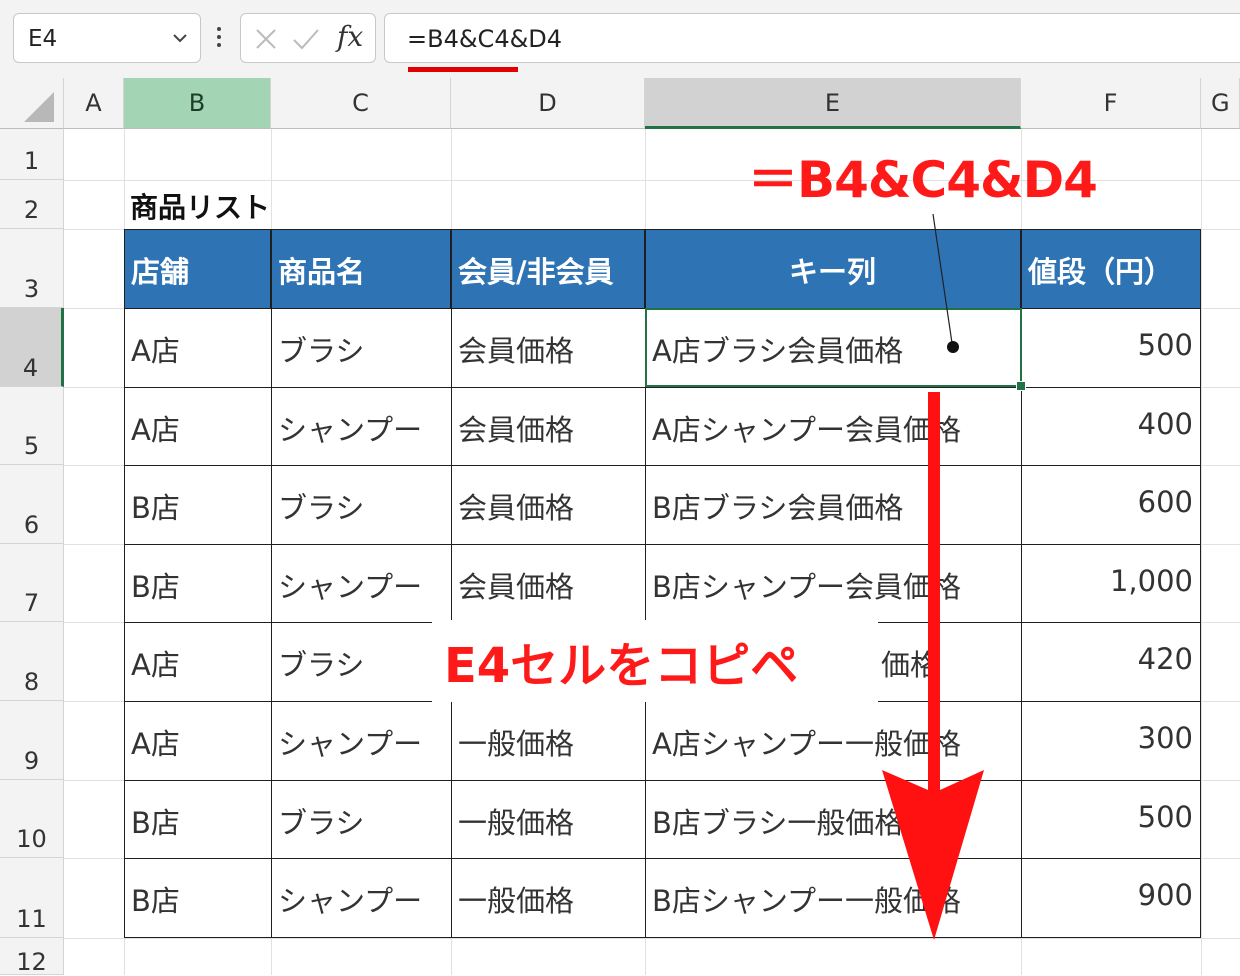 This screenshot has height=976, width=1240. I want to click on arrow-down-icon, so click(933, 666).